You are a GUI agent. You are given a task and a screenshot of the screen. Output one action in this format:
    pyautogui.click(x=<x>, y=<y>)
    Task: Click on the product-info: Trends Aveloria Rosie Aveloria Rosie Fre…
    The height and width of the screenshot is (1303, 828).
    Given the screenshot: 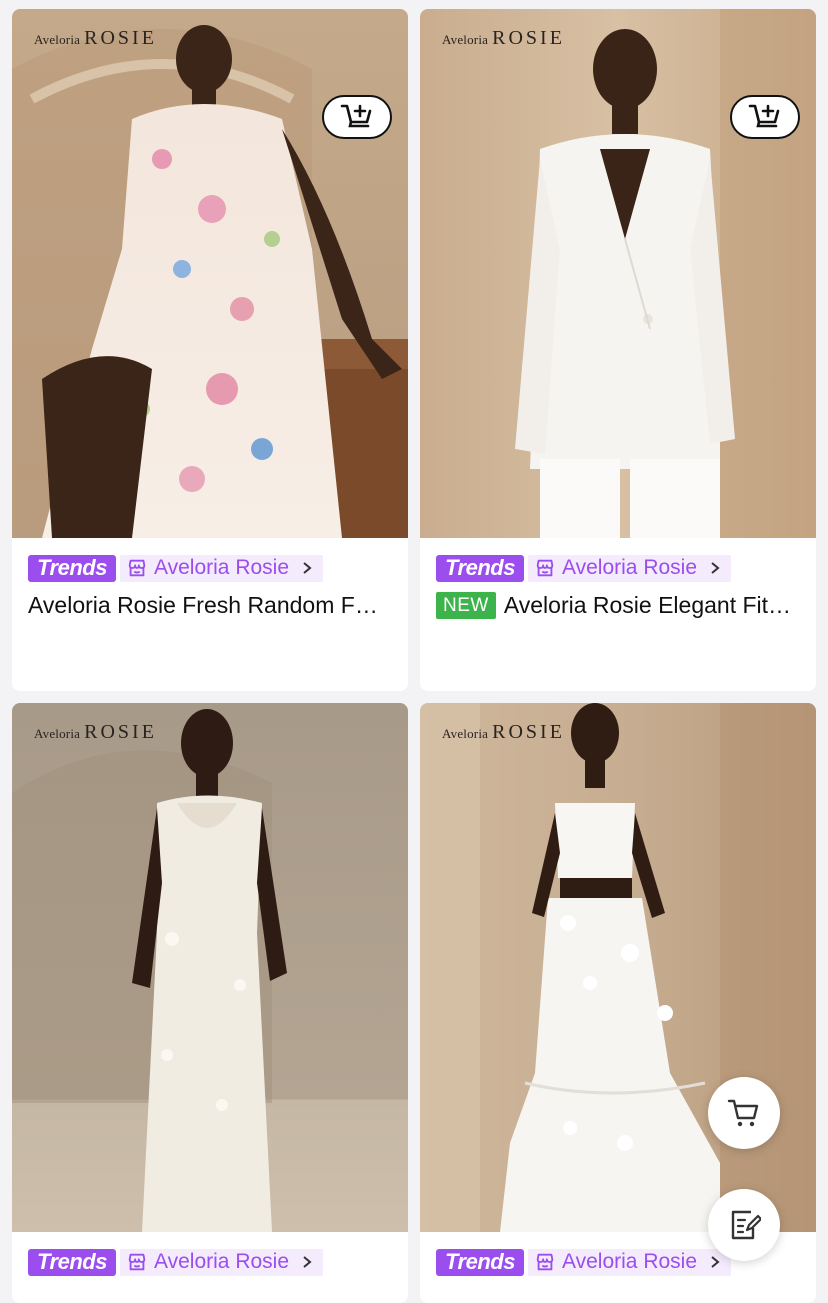 What is the action you would take?
    pyautogui.click(x=210, y=579)
    